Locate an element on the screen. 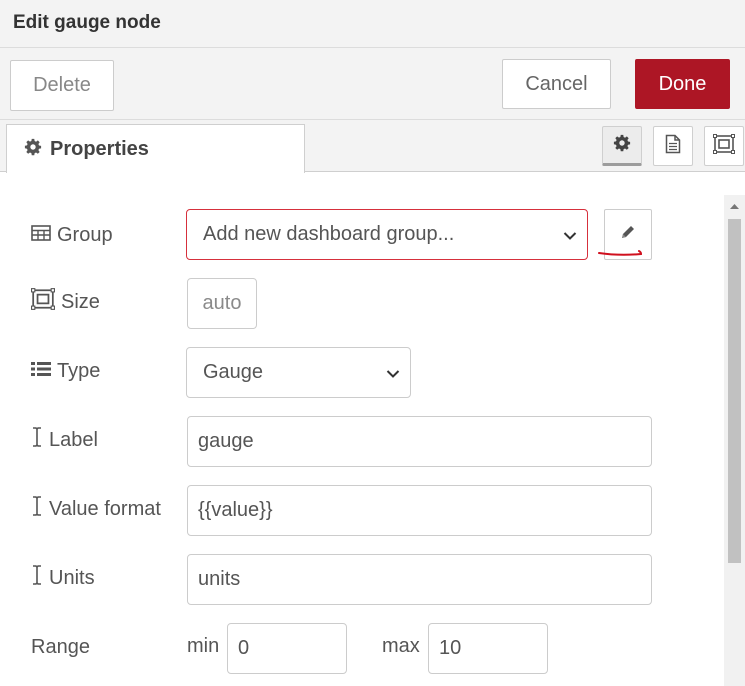 Image resolution: width=745 pixels, height=686 pixels. list-icon is located at coordinates (41, 371).